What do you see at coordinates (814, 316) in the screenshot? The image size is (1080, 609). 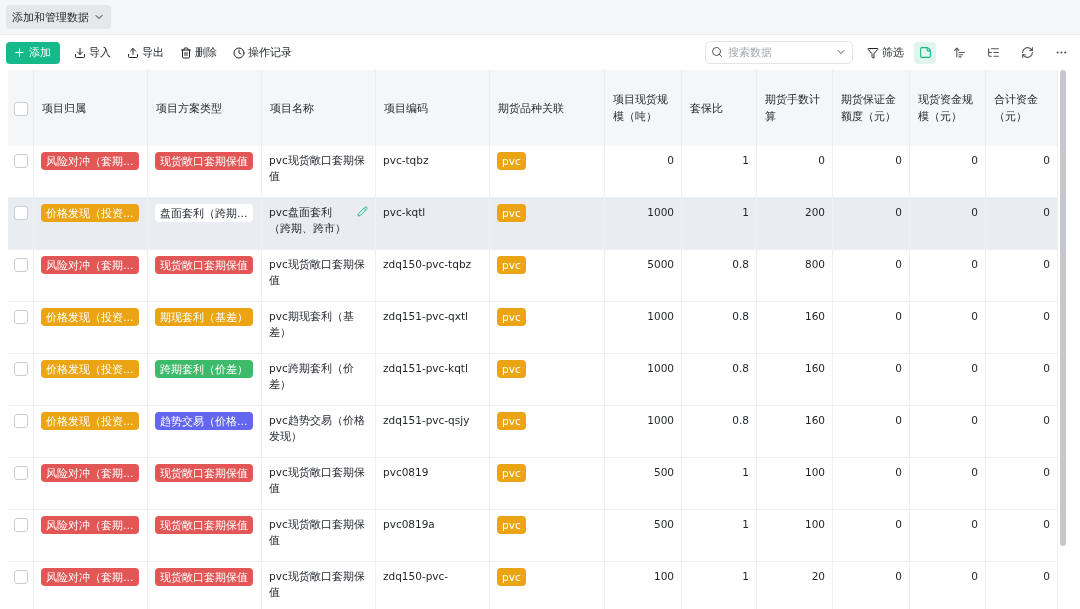 I see `table-cell-text: 160` at bounding box center [814, 316].